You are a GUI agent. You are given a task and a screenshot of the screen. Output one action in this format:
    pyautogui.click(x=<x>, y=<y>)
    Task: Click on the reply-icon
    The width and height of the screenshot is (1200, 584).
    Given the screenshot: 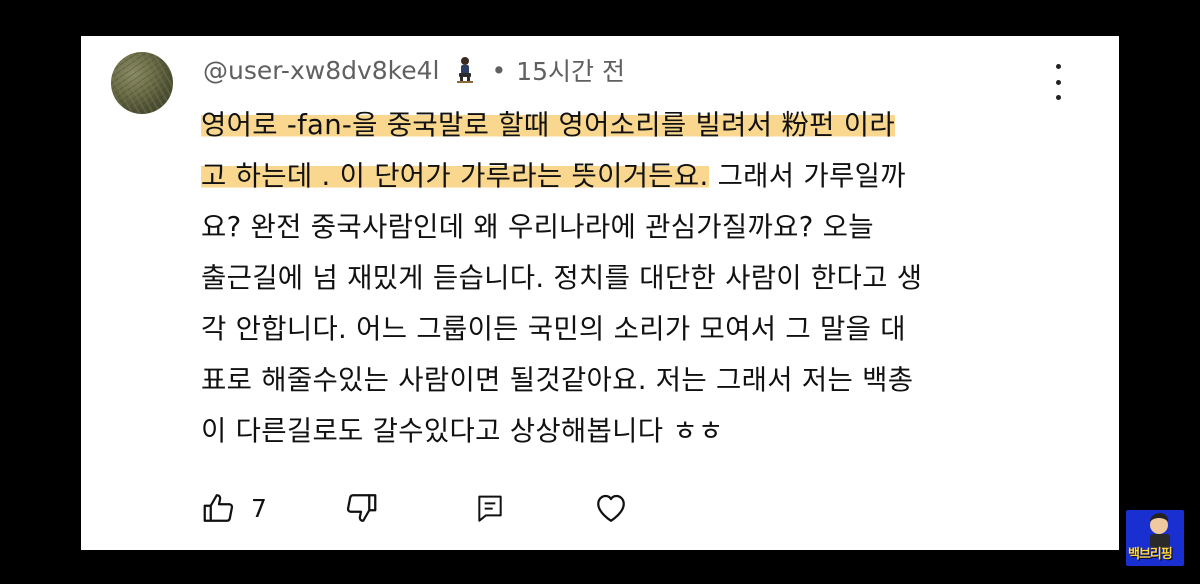 What is the action you would take?
    pyautogui.click(x=490, y=508)
    